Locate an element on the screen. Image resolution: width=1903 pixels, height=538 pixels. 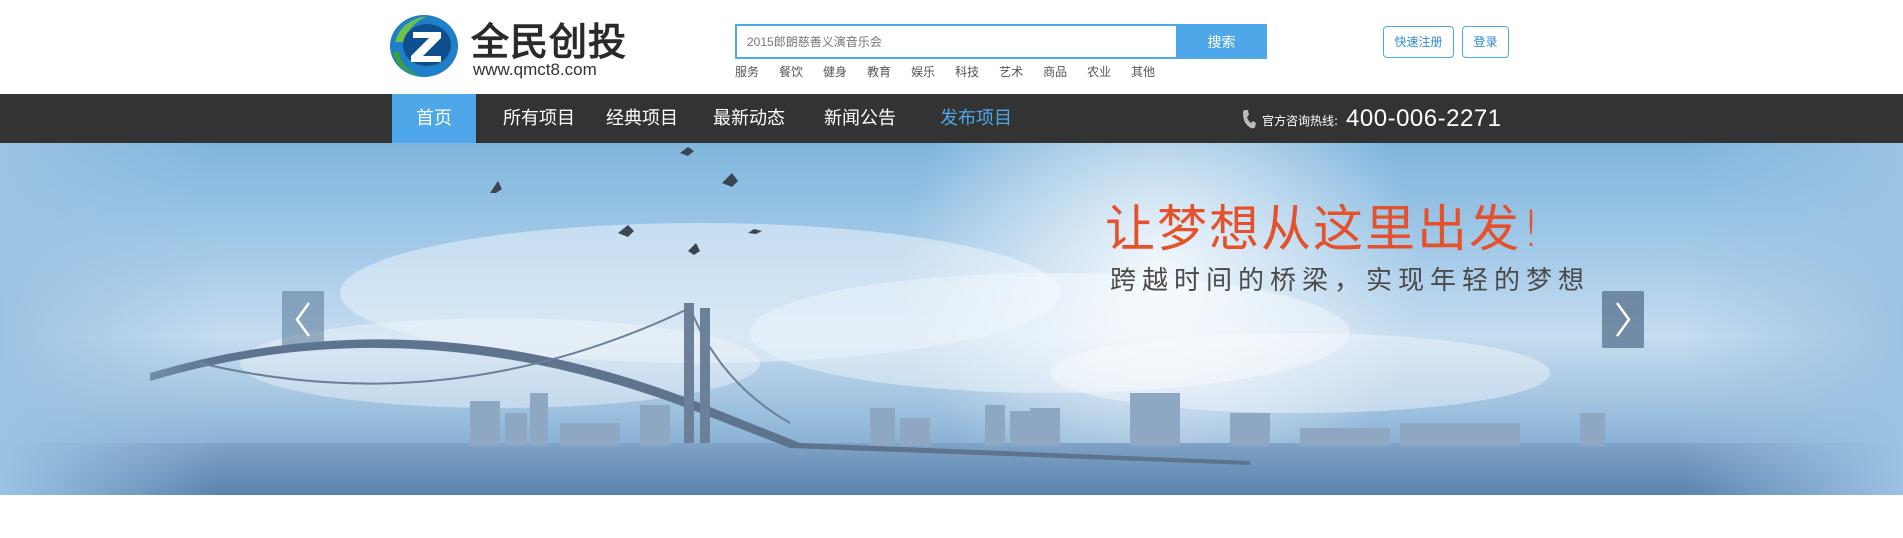
login-button: 登录 is located at coordinates (1485, 42).